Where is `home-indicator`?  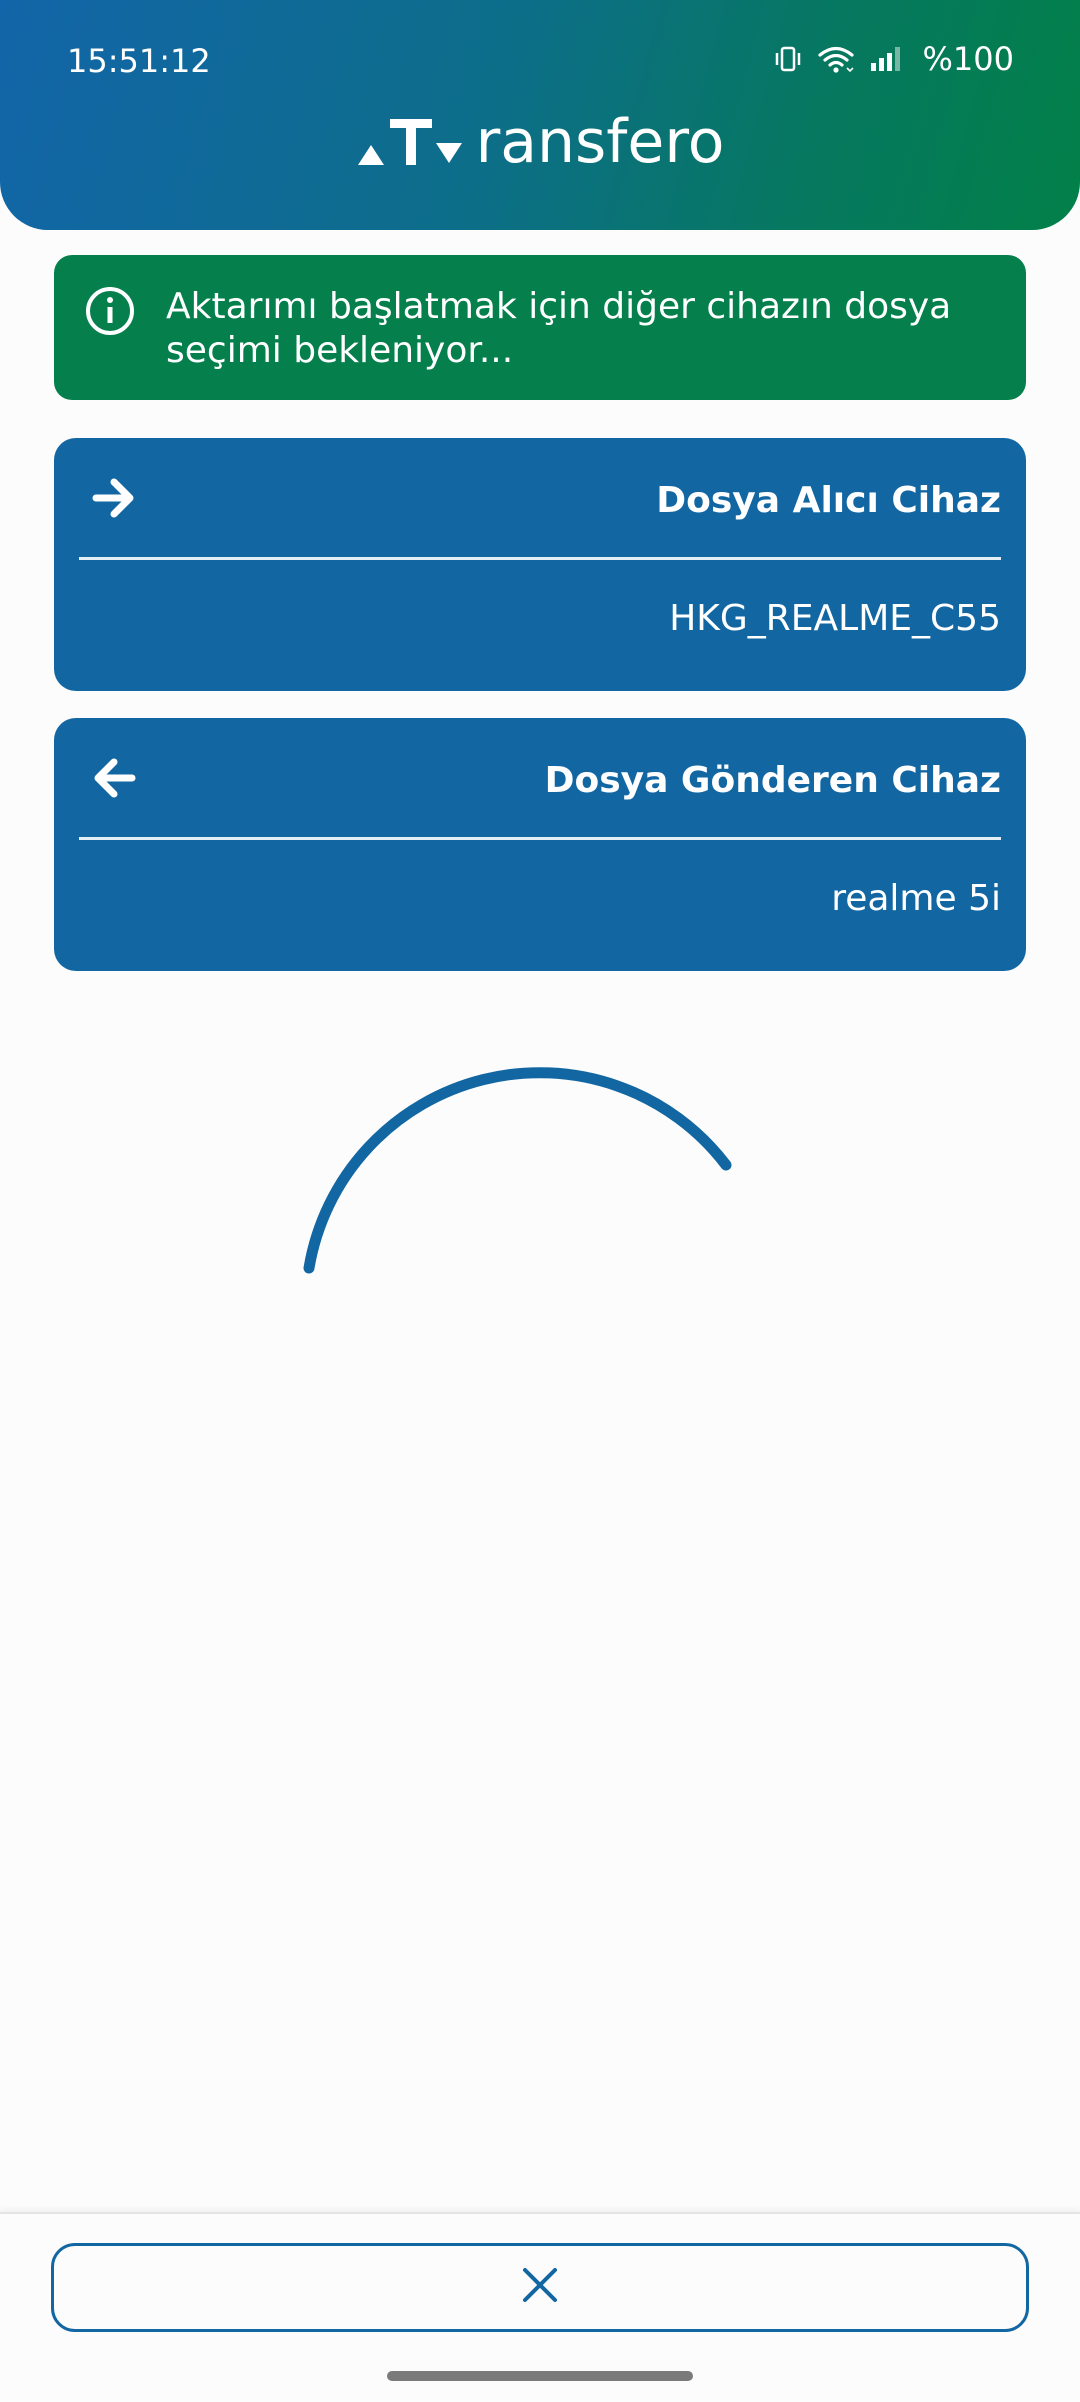
home-indicator is located at coordinates (540, 2376).